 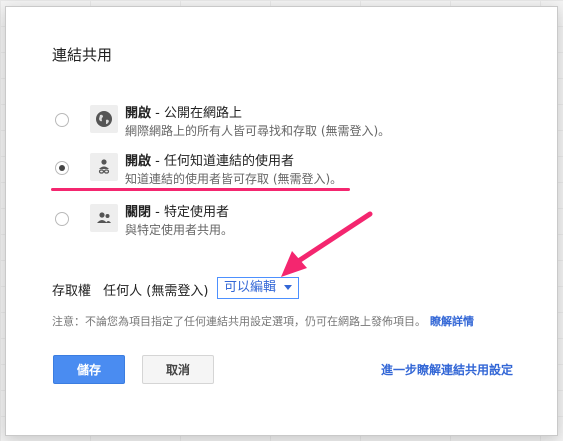 What do you see at coordinates (327, 244) in the screenshot?
I see `annotation-arrow` at bounding box center [327, 244].